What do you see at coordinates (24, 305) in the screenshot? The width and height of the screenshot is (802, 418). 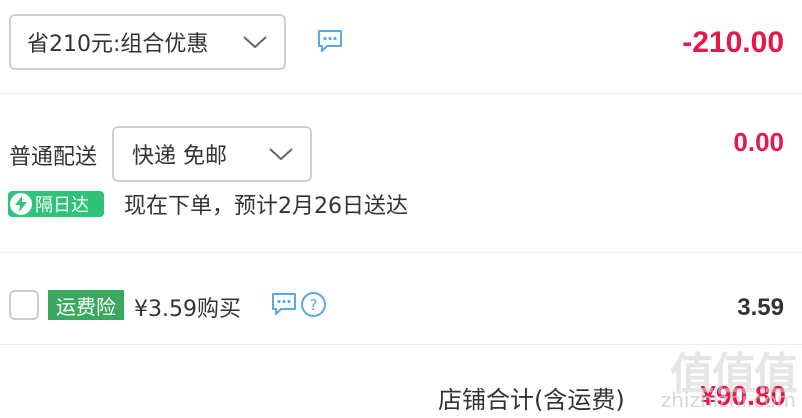 I see `insurance-checkbox` at bounding box center [24, 305].